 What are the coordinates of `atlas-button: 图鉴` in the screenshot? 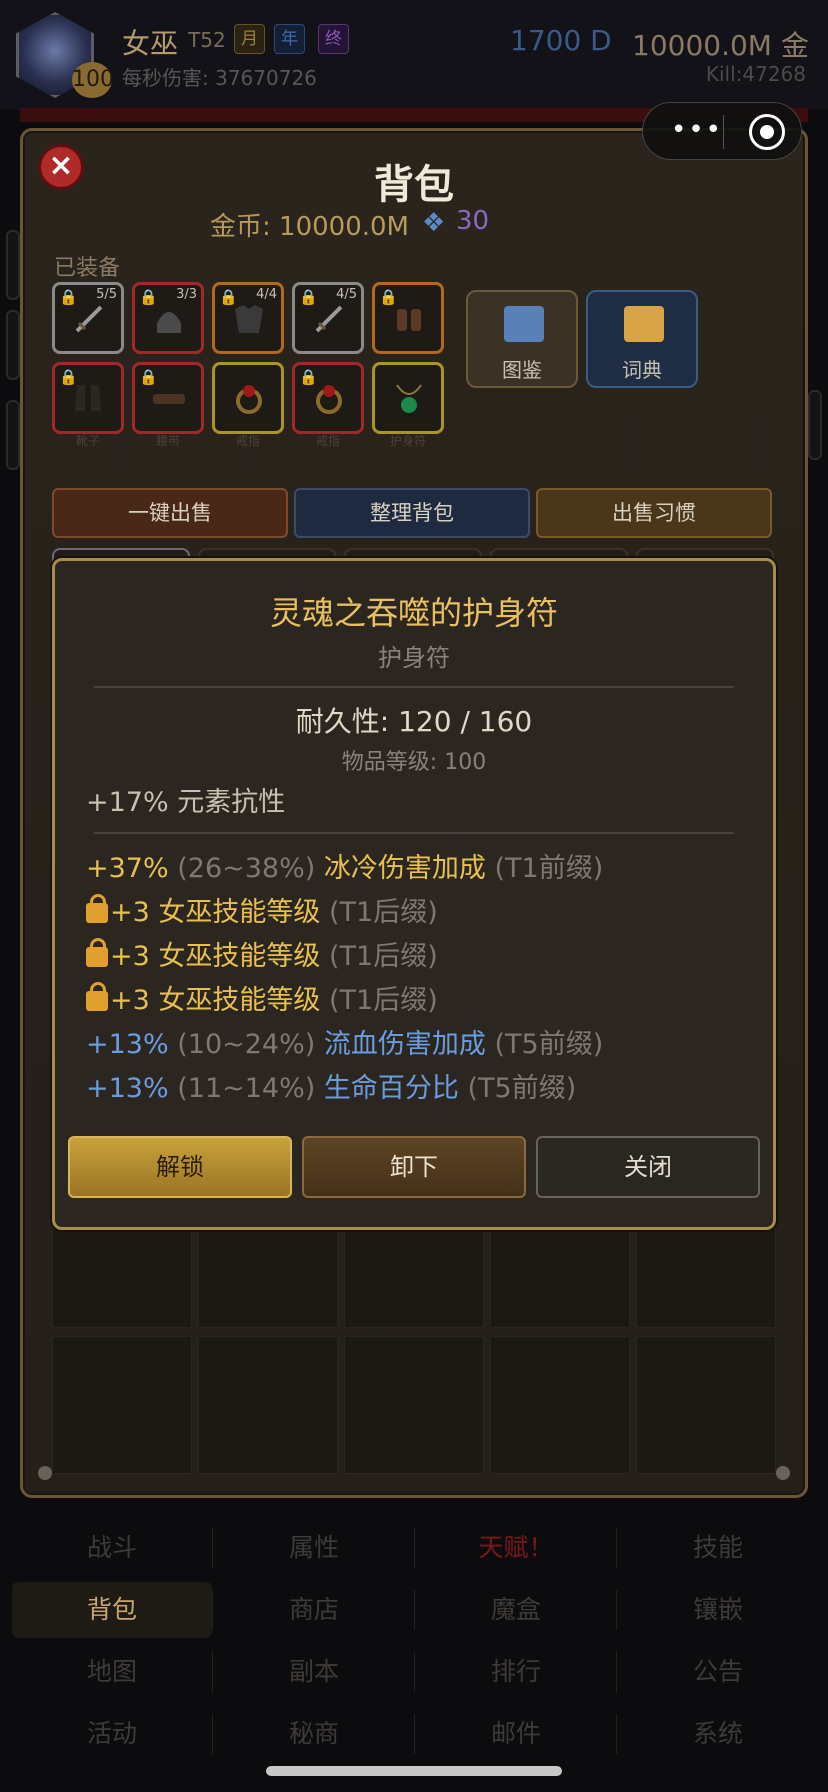 It's located at (522, 339).